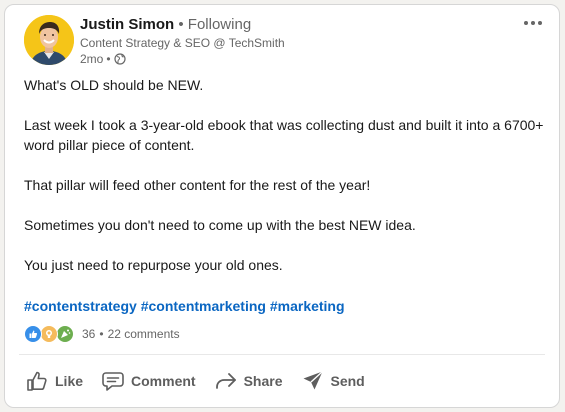 This screenshot has height=412, width=565. I want to click on thumbs-up-icon, so click(37, 381).